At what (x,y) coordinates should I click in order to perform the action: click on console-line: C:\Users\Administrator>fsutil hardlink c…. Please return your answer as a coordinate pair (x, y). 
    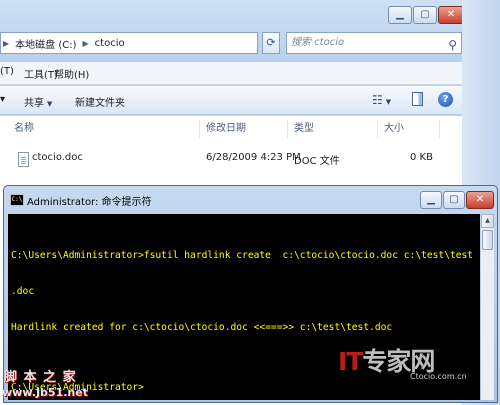
    Looking at the image, I should click on (242, 255).